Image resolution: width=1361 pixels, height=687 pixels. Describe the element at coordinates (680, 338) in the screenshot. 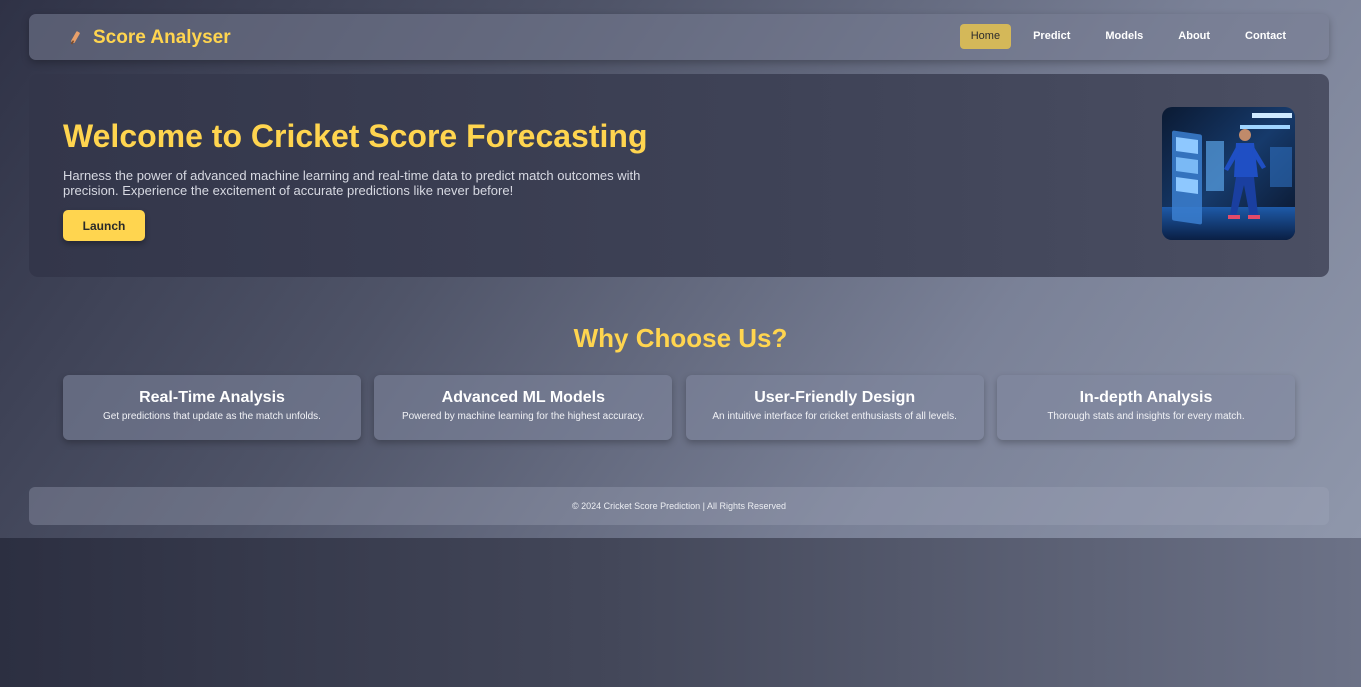

I see `section-title: Why Choose Us?` at that location.